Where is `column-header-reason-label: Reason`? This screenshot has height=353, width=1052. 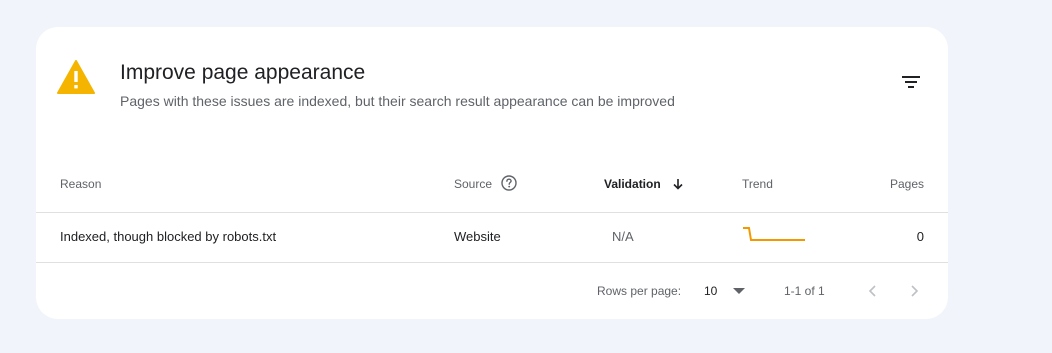 column-header-reason-label: Reason is located at coordinates (81, 184).